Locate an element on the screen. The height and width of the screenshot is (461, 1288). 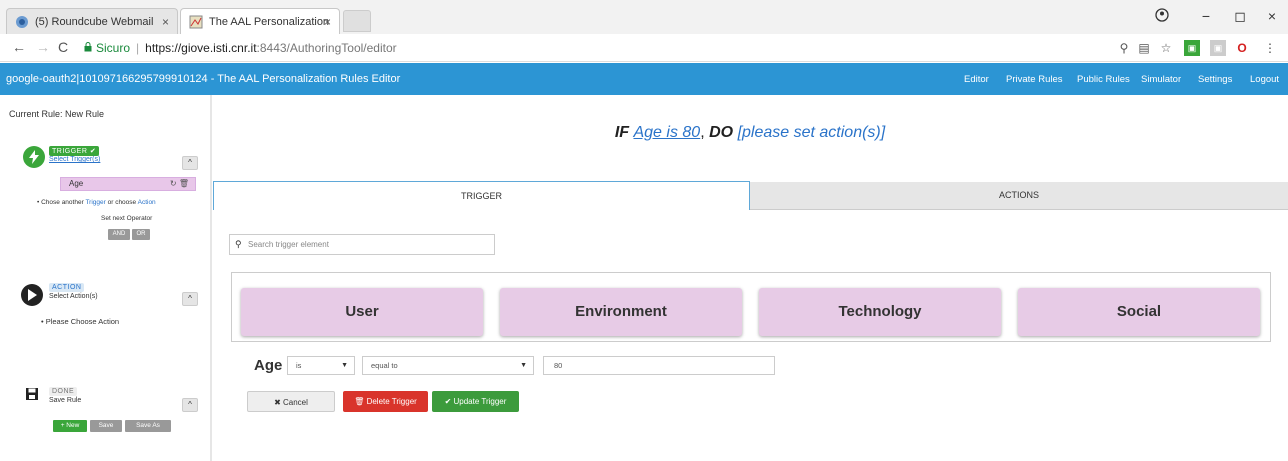
nav-simulator: Simulator is located at coordinates (1161, 79).